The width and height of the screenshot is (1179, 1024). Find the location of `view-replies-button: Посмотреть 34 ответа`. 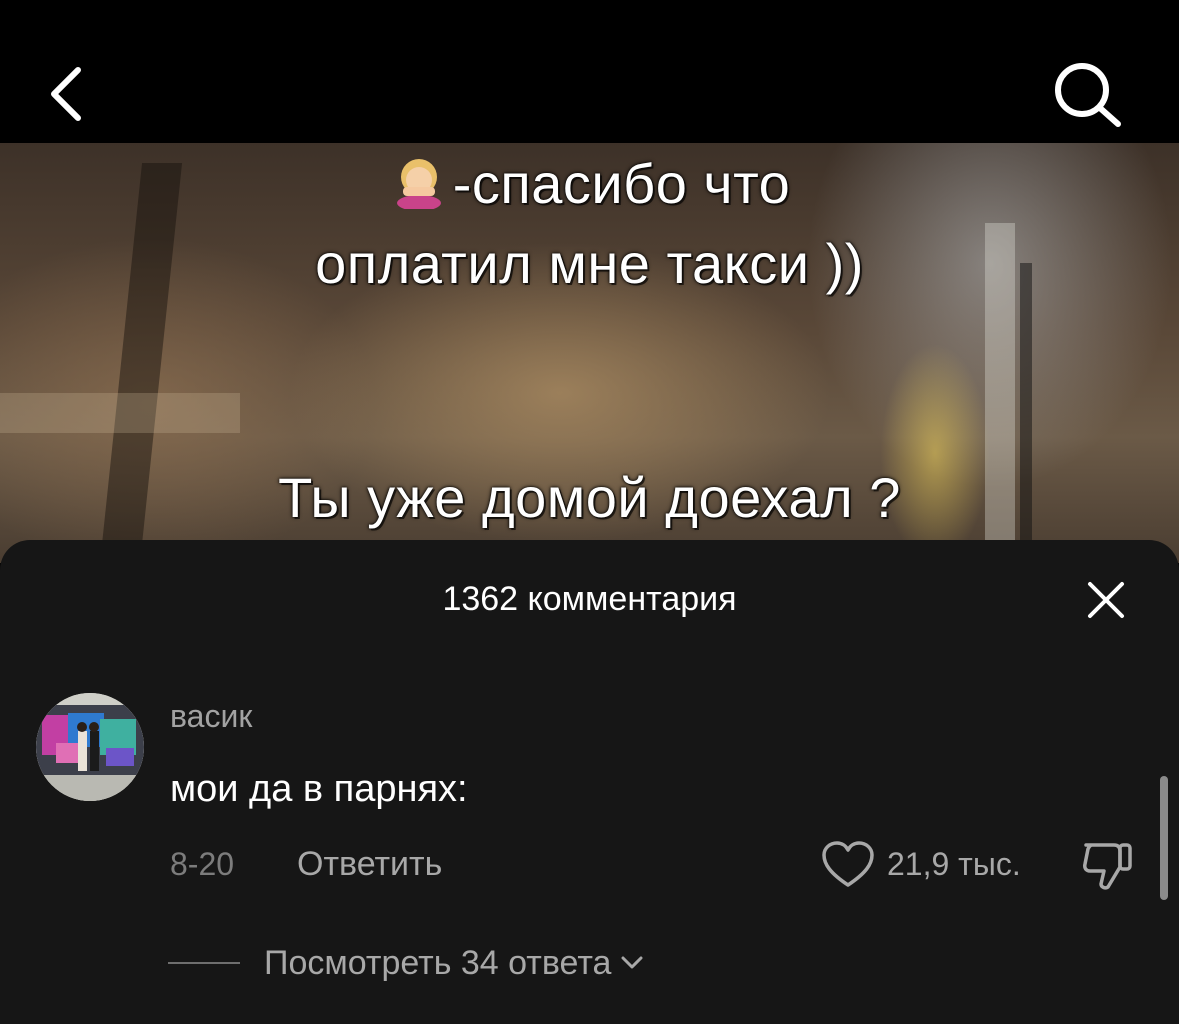

view-replies-button: Посмотреть 34 ответа is located at coordinates (406, 963).